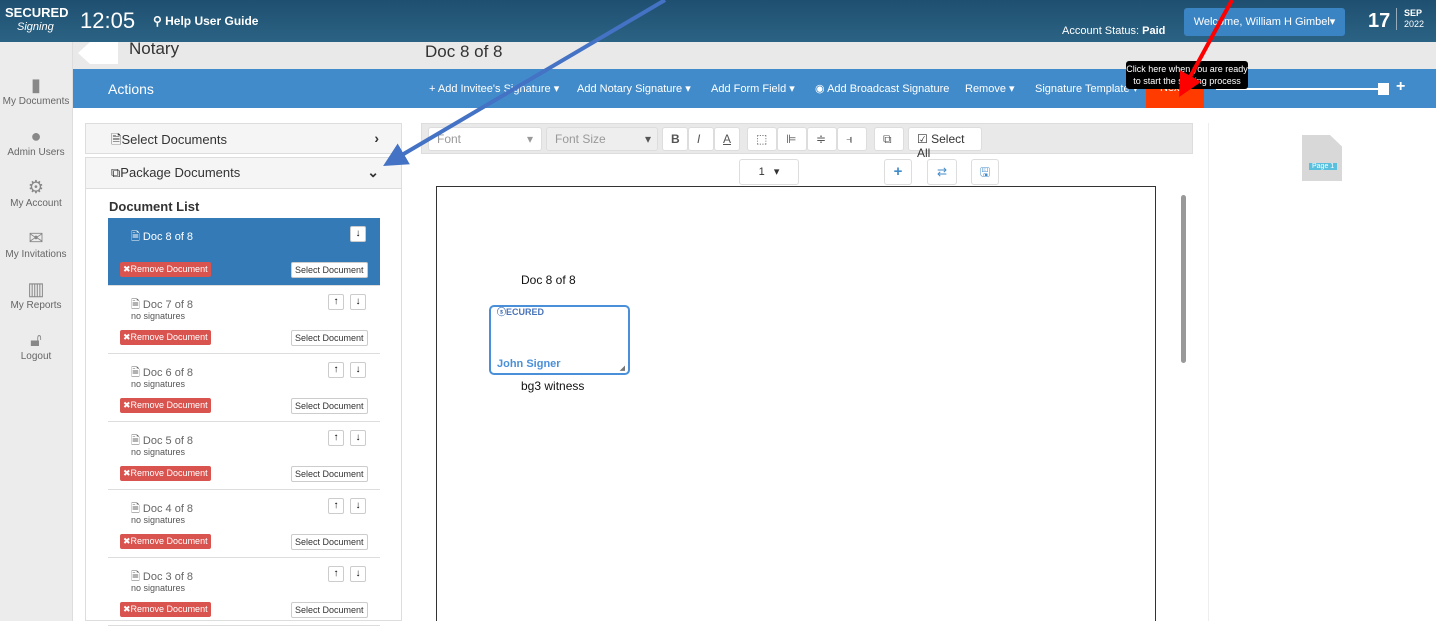  I want to click on red-arrow, so click(1206, 49).